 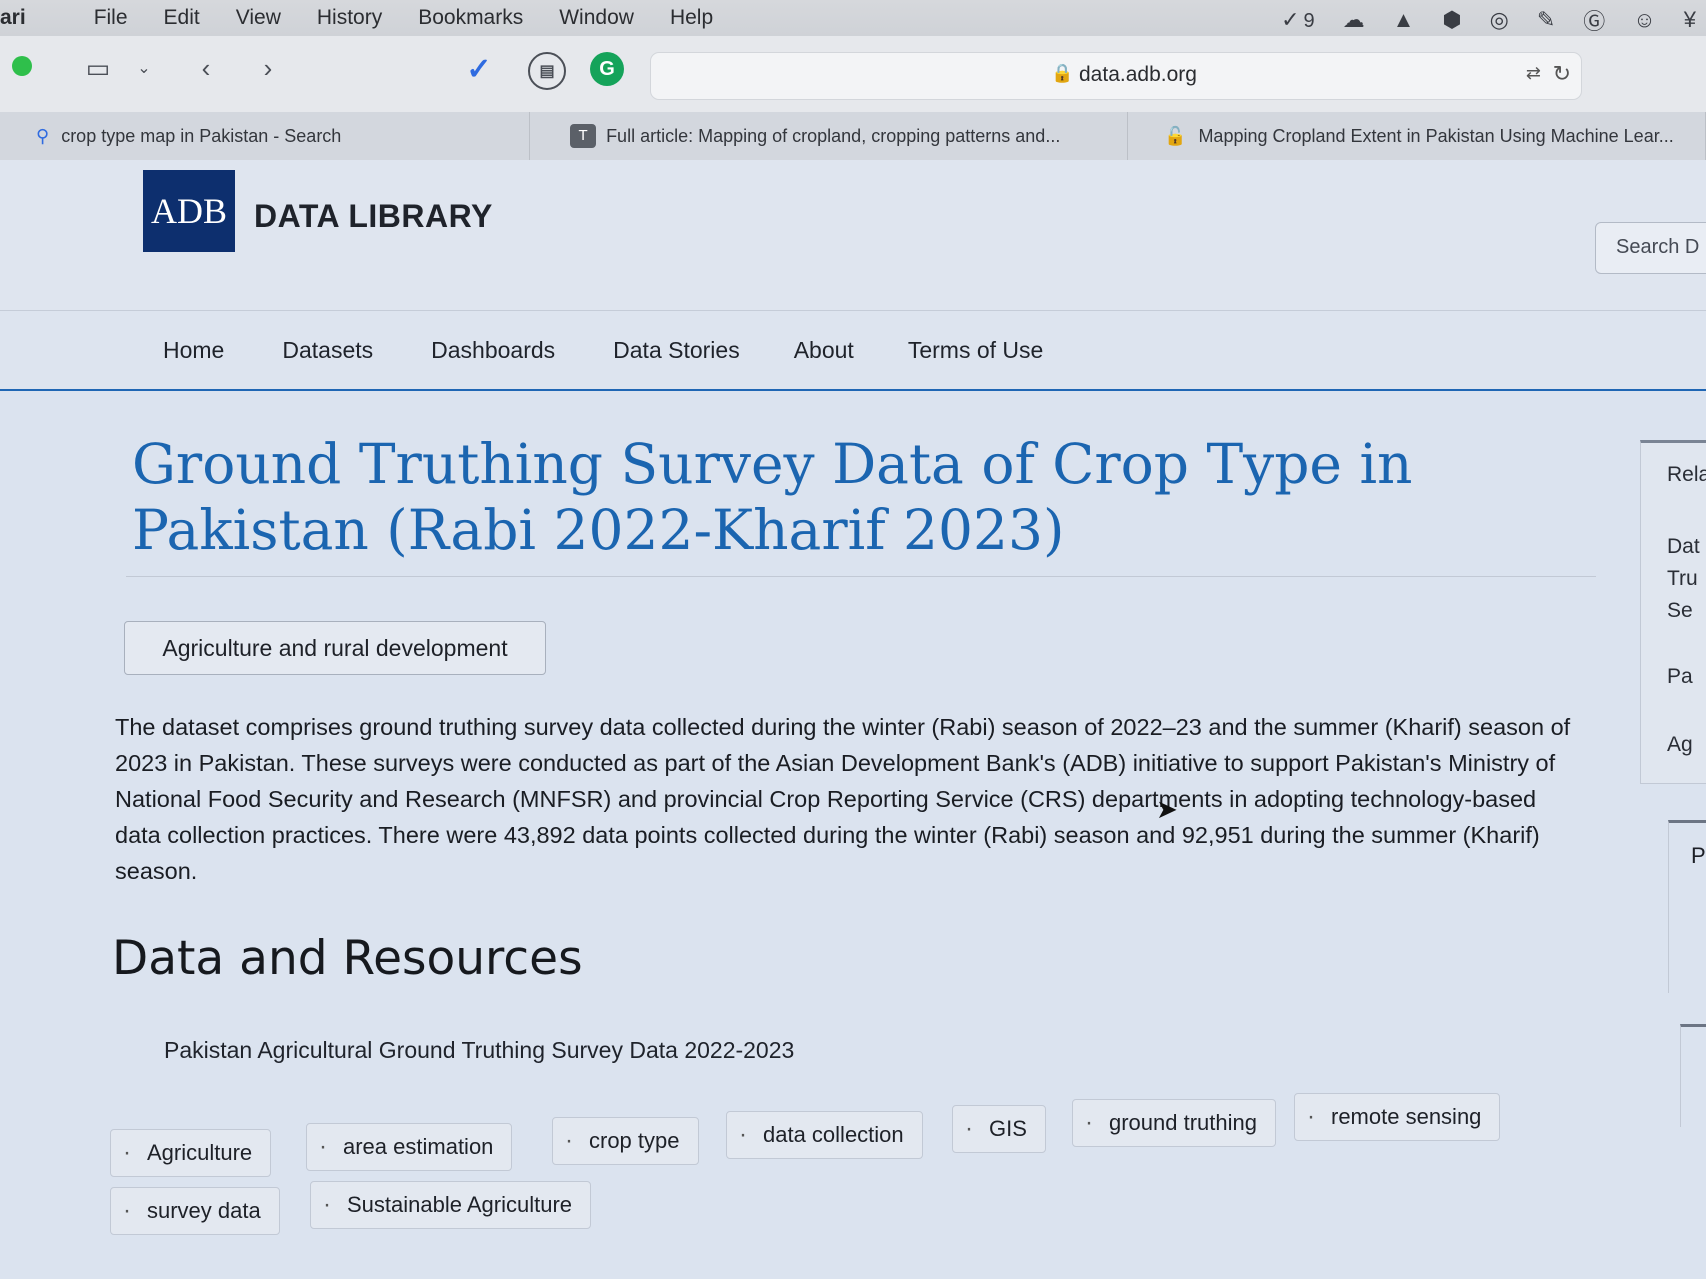 I want to click on shield-icon: ⬢, so click(x=1451, y=20).